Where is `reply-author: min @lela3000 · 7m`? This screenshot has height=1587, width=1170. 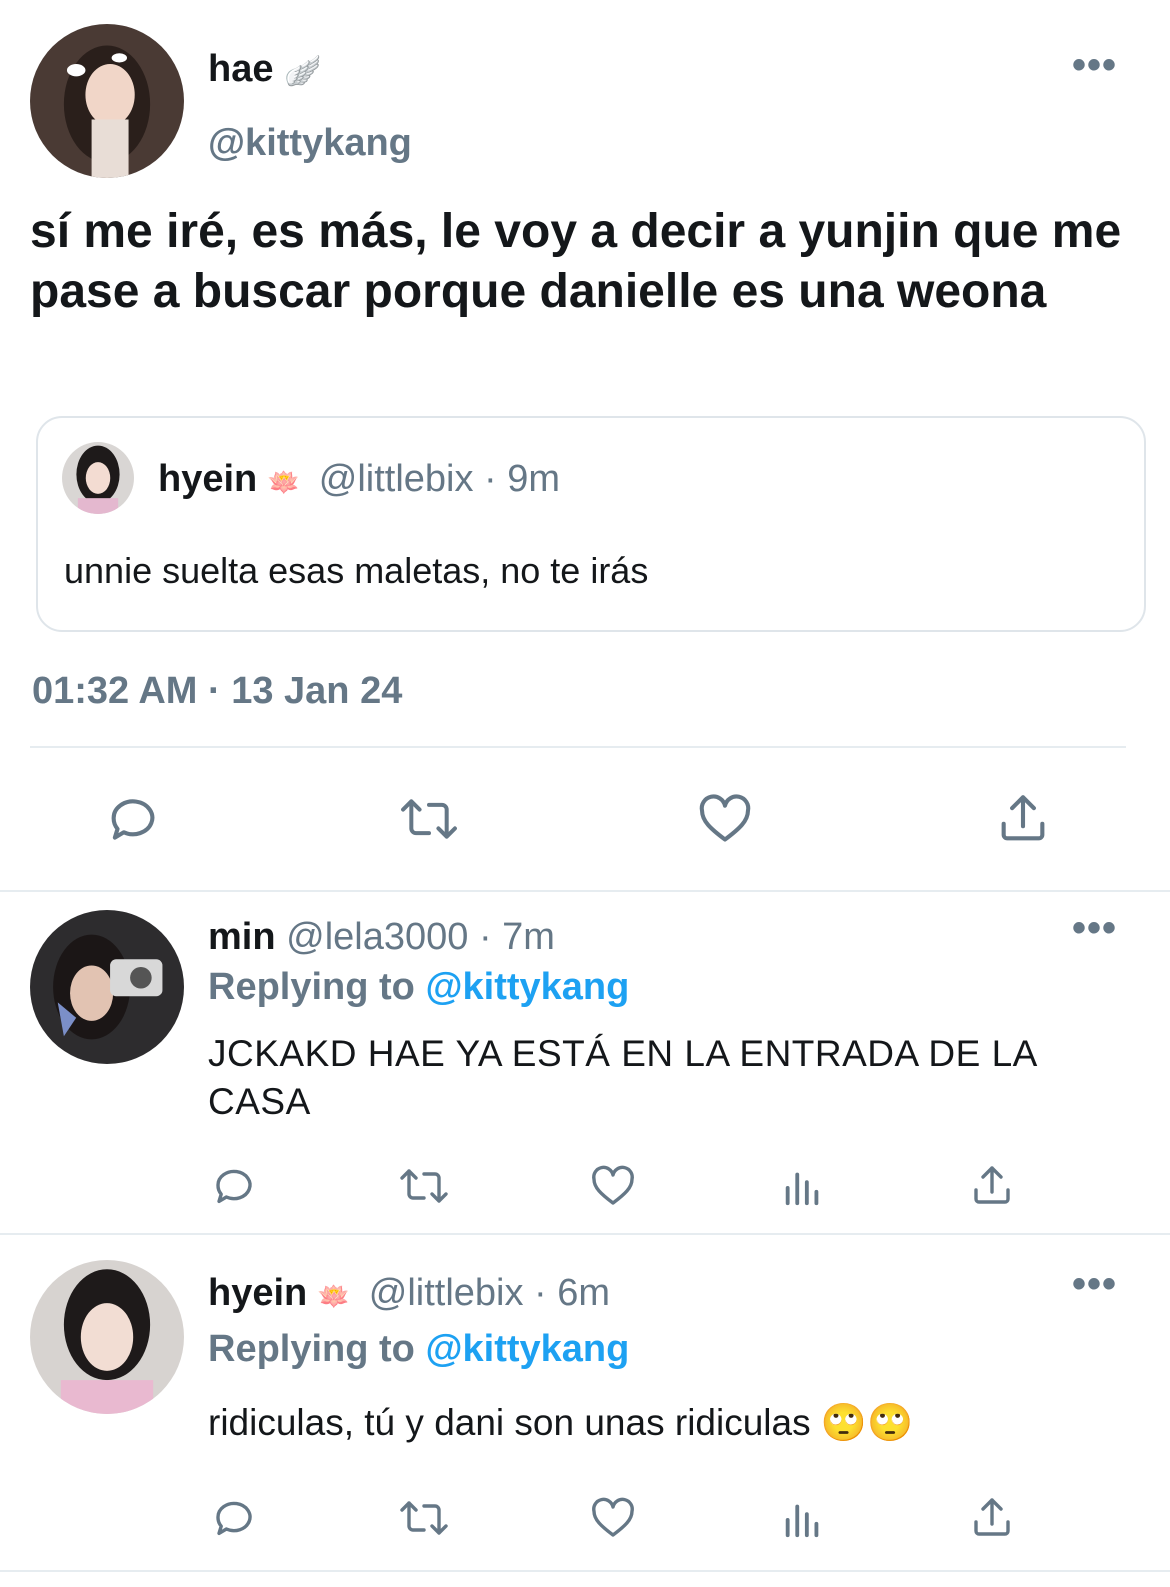 reply-author: min @lela3000 · 7m is located at coordinates (381, 937).